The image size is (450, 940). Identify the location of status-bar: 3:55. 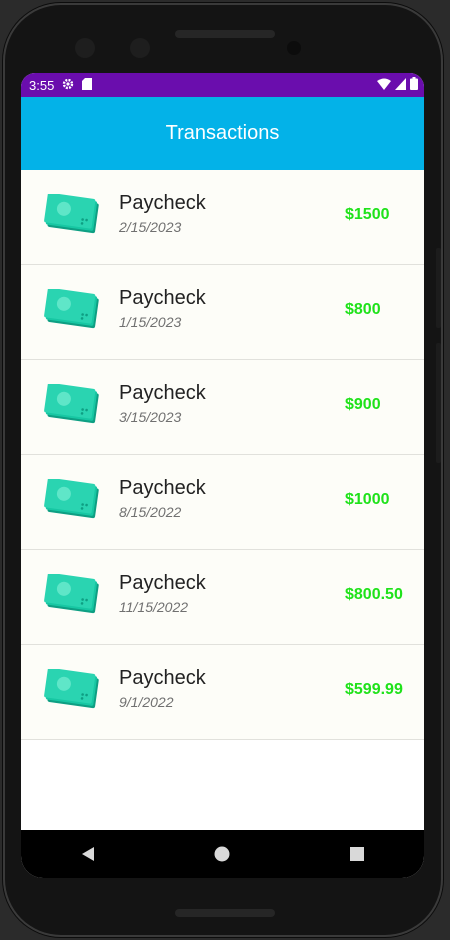
(222, 85).